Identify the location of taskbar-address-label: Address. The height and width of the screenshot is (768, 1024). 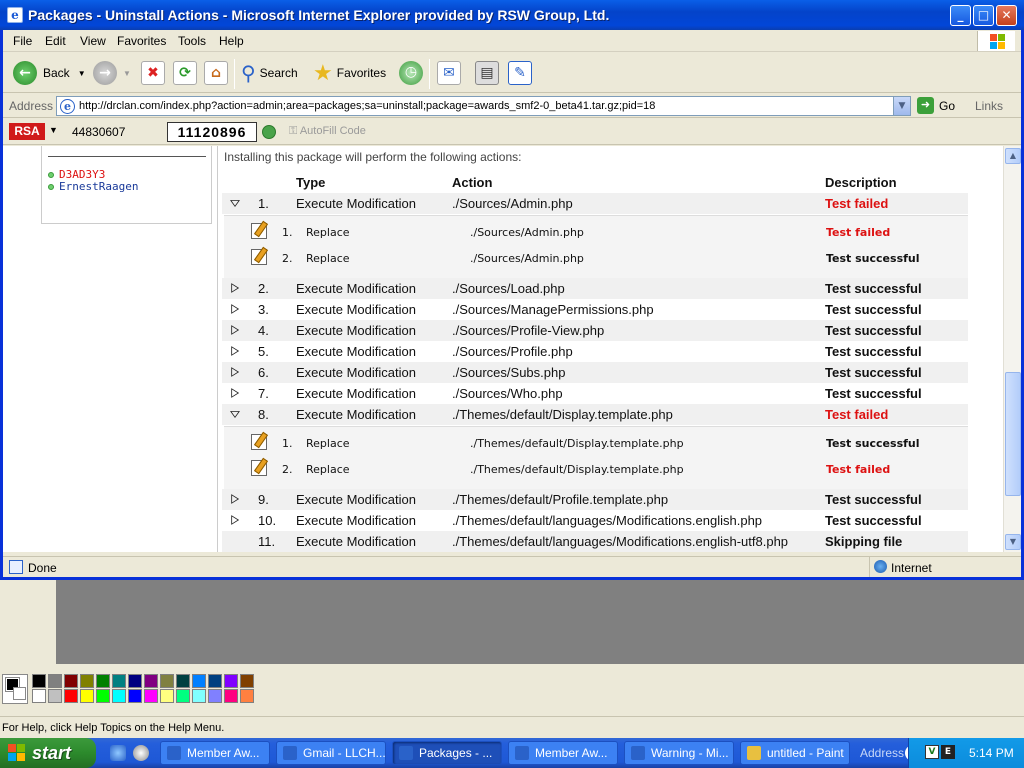
(882, 753).